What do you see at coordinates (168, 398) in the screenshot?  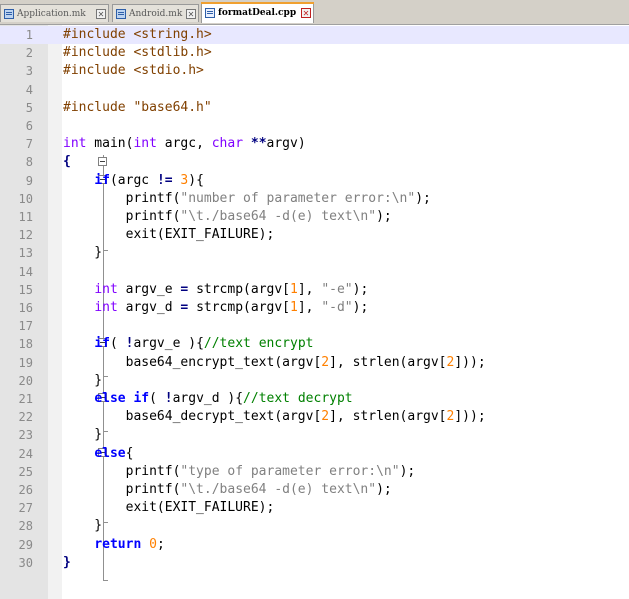 I see `code-token: !` at bounding box center [168, 398].